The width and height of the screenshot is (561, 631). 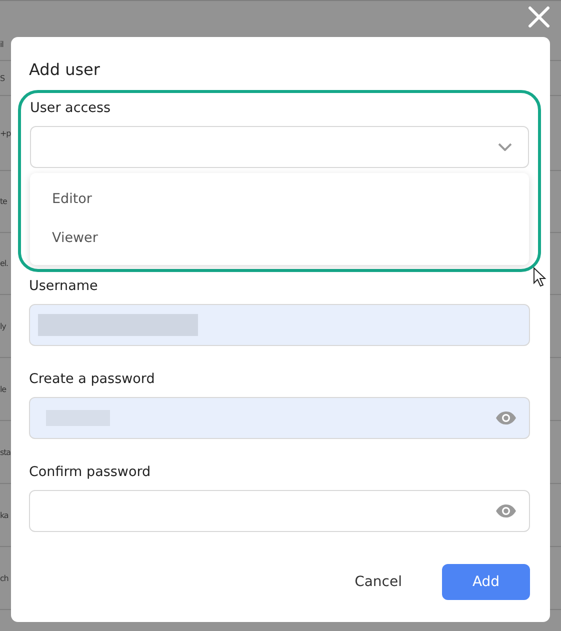 What do you see at coordinates (3, 326) in the screenshot?
I see `table-text-fragment: ly` at bounding box center [3, 326].